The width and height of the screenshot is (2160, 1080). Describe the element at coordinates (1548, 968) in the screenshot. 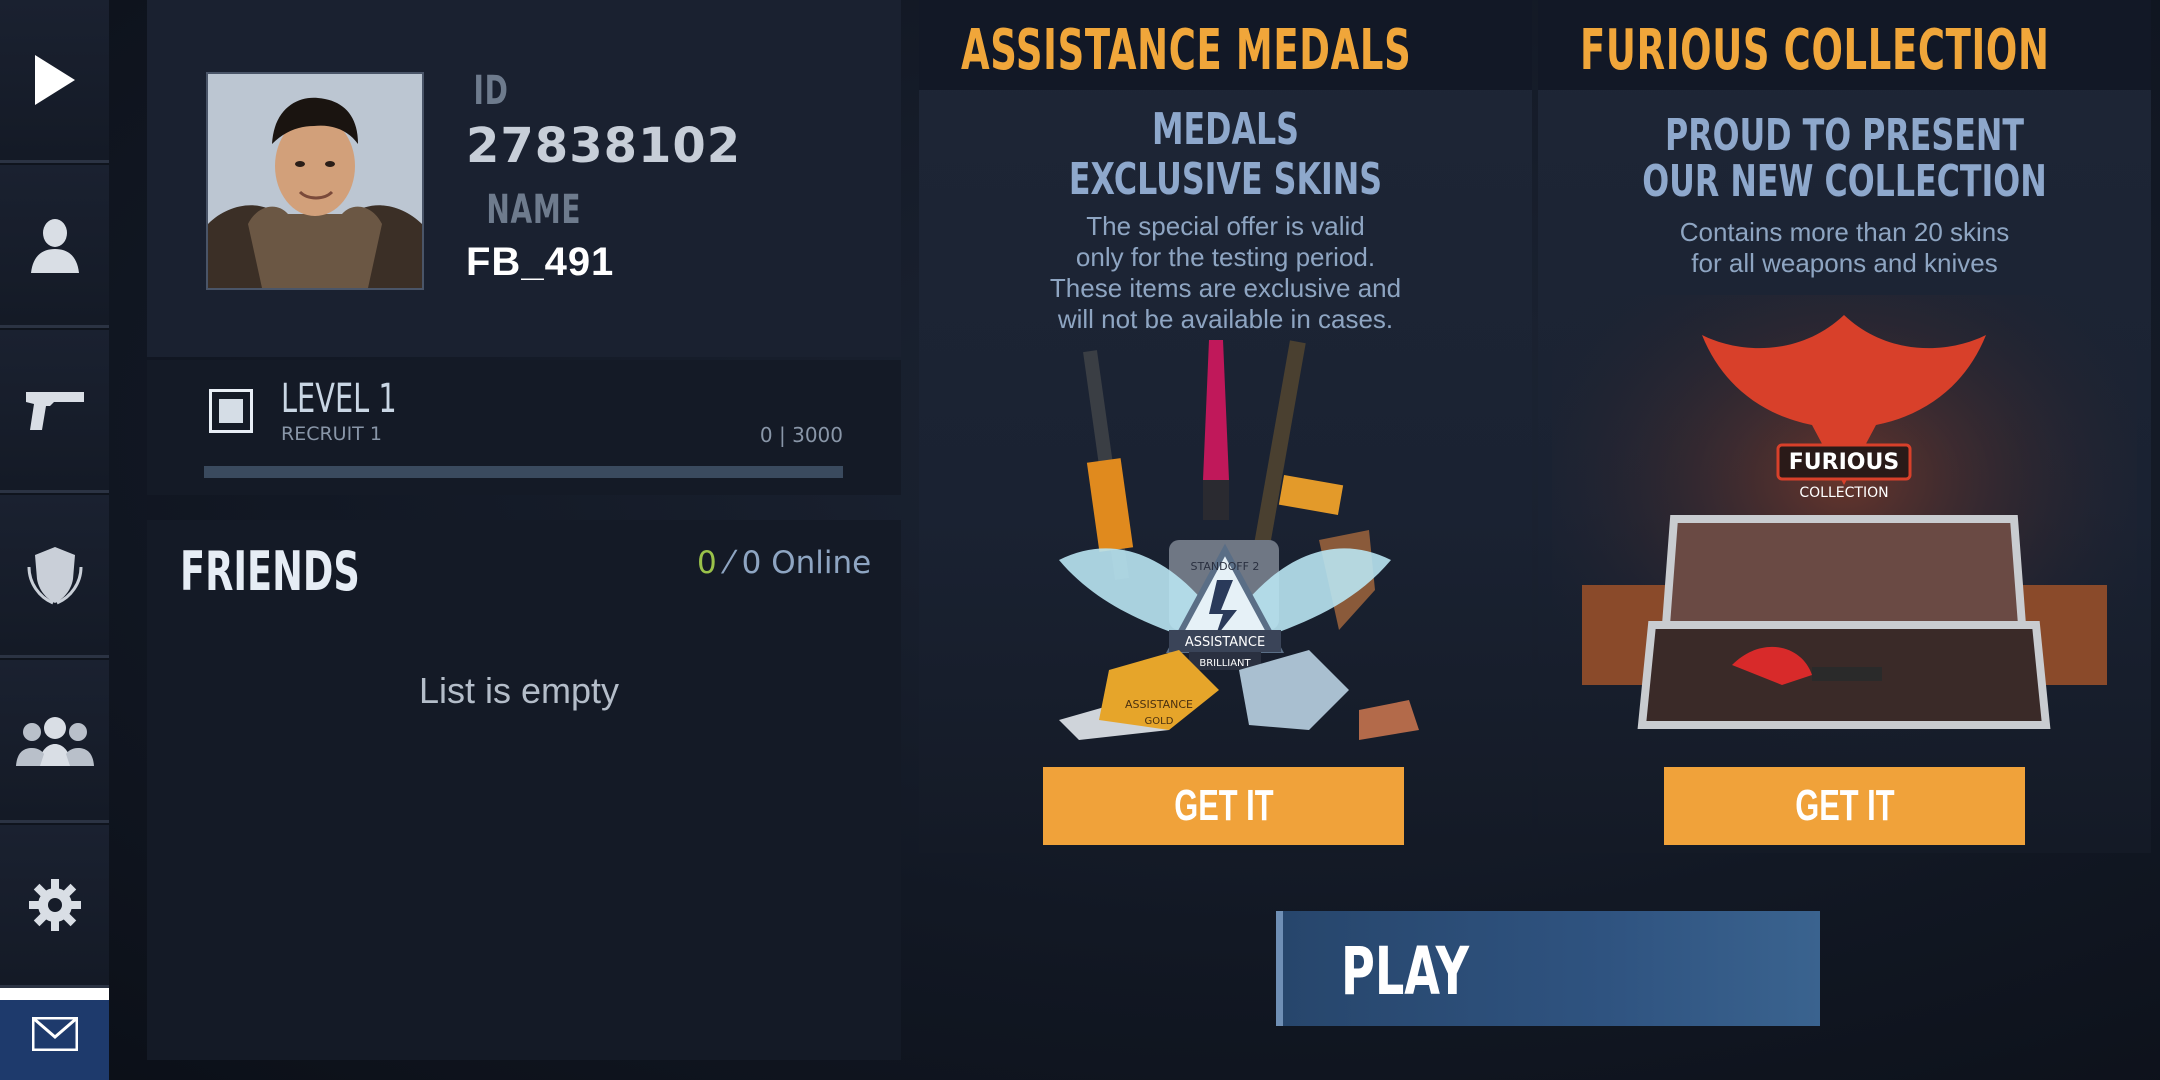

I see `play-button: PLAY` at that location.